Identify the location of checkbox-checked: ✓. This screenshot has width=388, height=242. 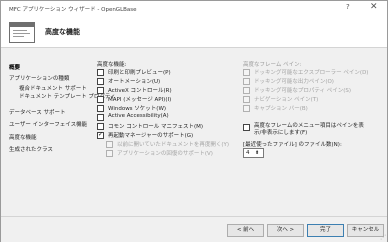
(100, 135).